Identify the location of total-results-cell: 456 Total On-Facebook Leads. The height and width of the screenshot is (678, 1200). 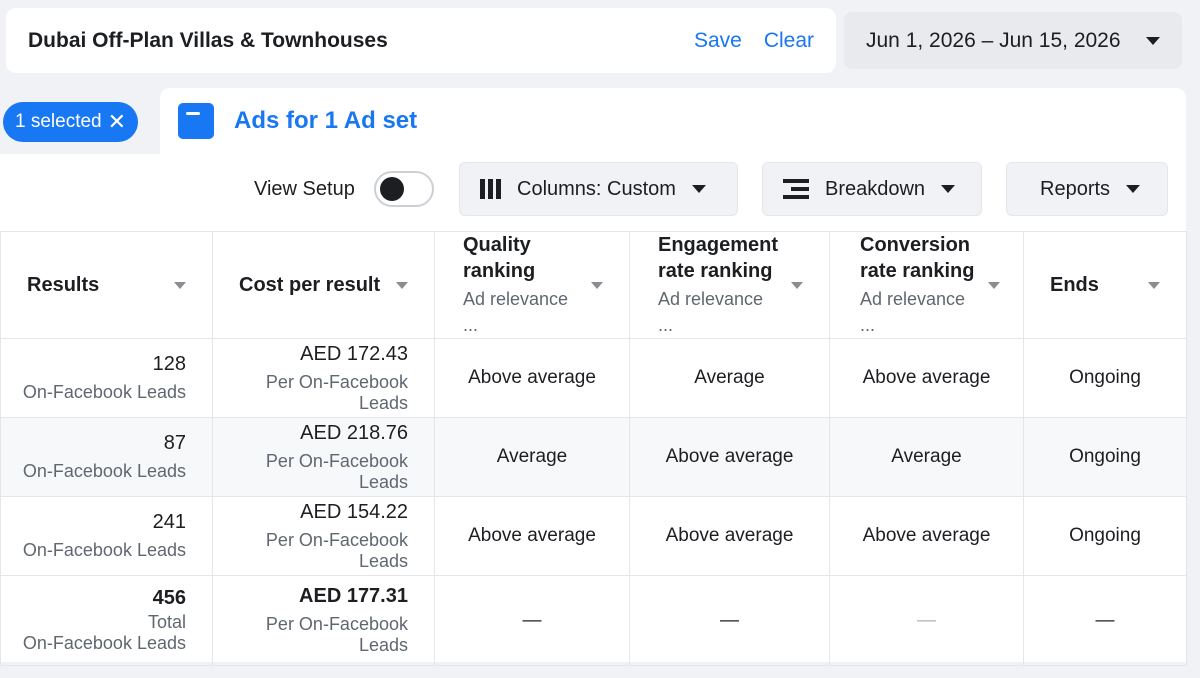
(106, 620).